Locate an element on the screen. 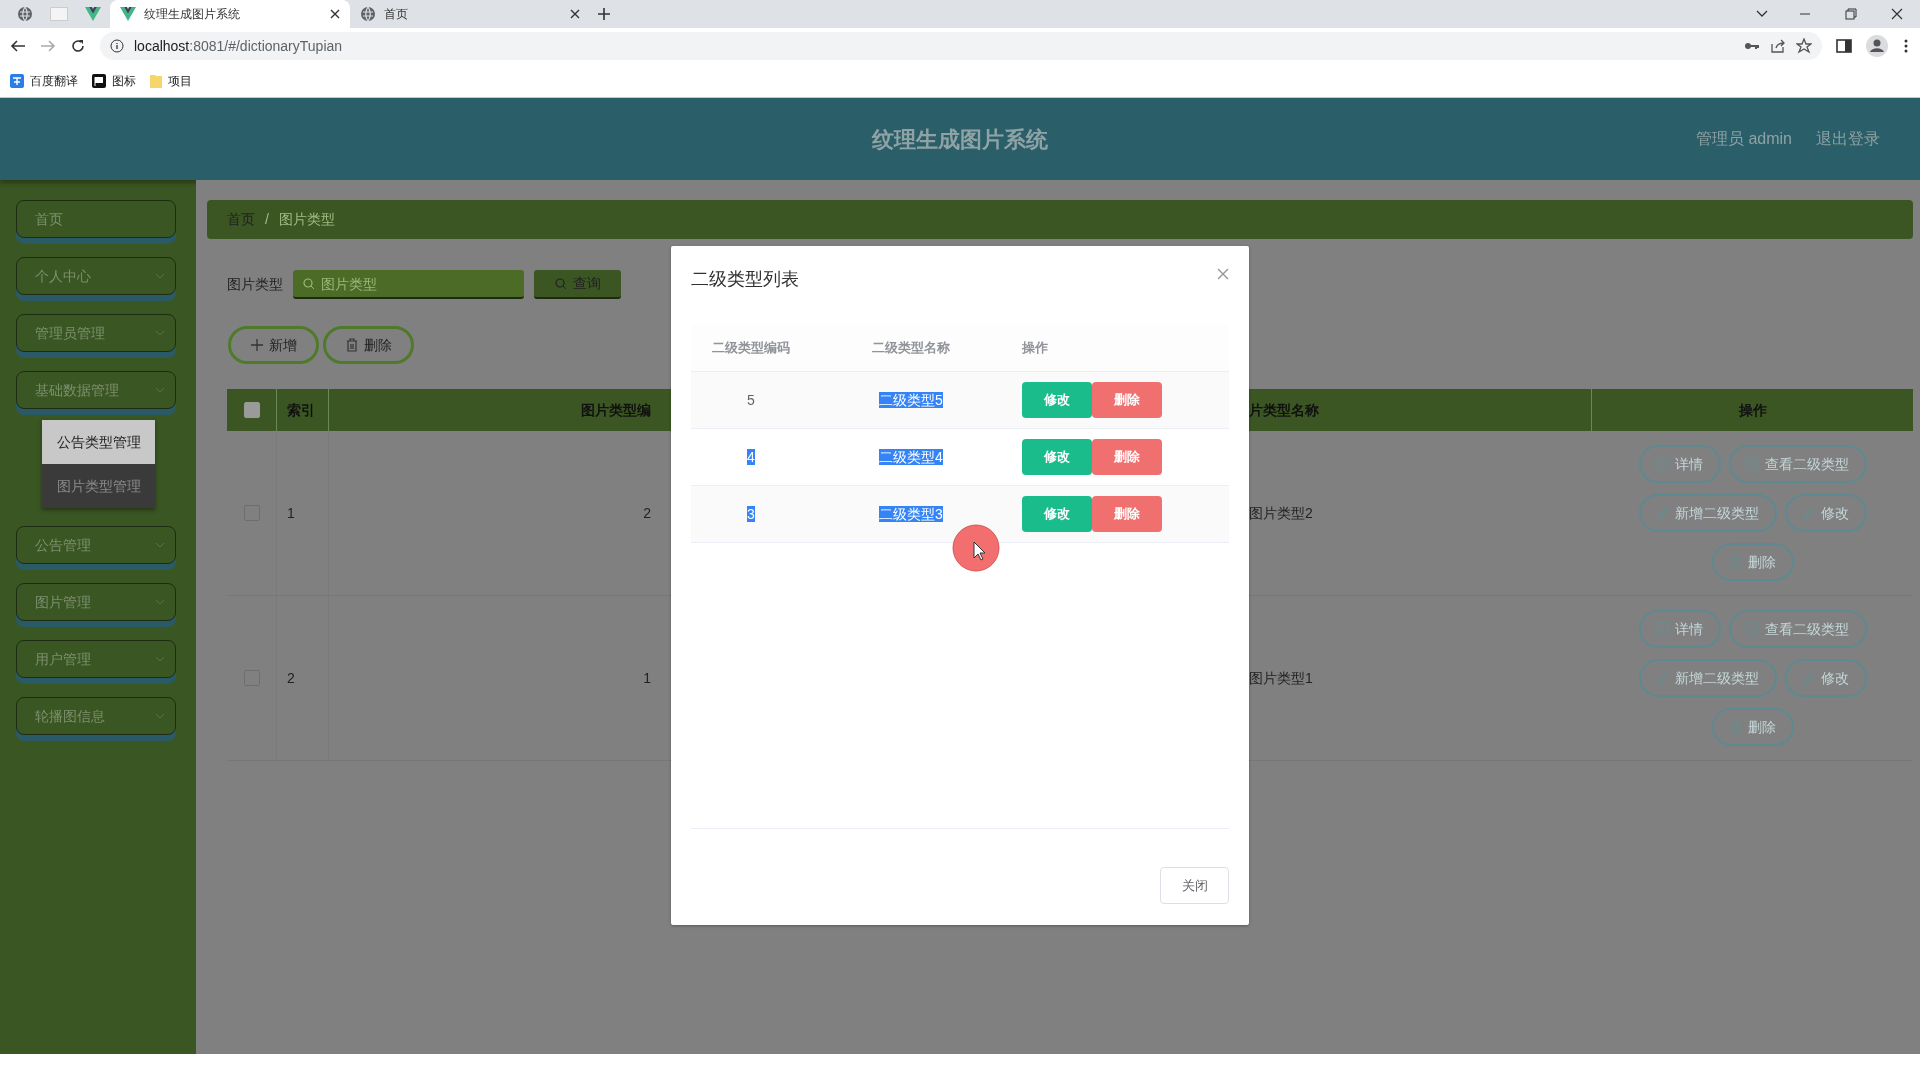 The height and width of the screenshot is (1072, 1920). checkbox is located at coordinates (251, 410).